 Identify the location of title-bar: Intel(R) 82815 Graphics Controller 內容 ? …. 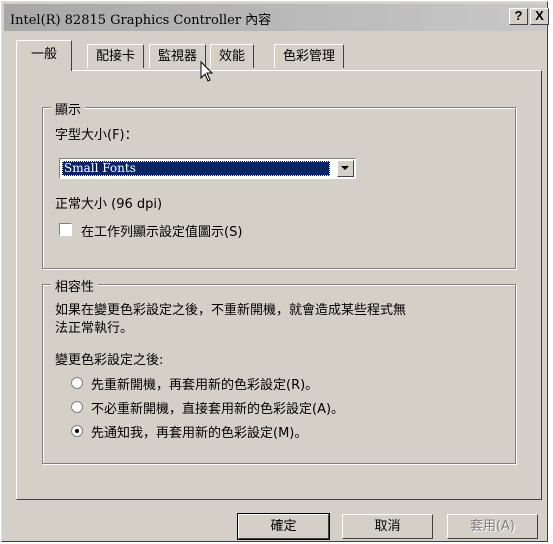
(276, 17).